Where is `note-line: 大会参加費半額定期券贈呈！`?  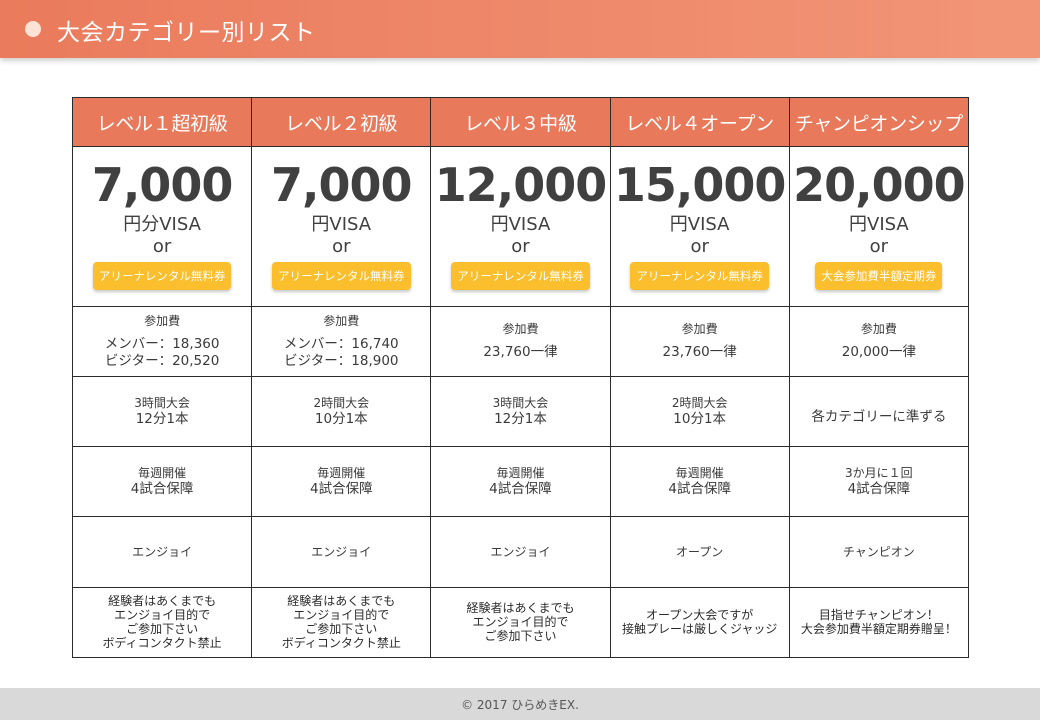
note-line: 大会参加費半額定期券贈呈！ is located at coordinates (878, 629).